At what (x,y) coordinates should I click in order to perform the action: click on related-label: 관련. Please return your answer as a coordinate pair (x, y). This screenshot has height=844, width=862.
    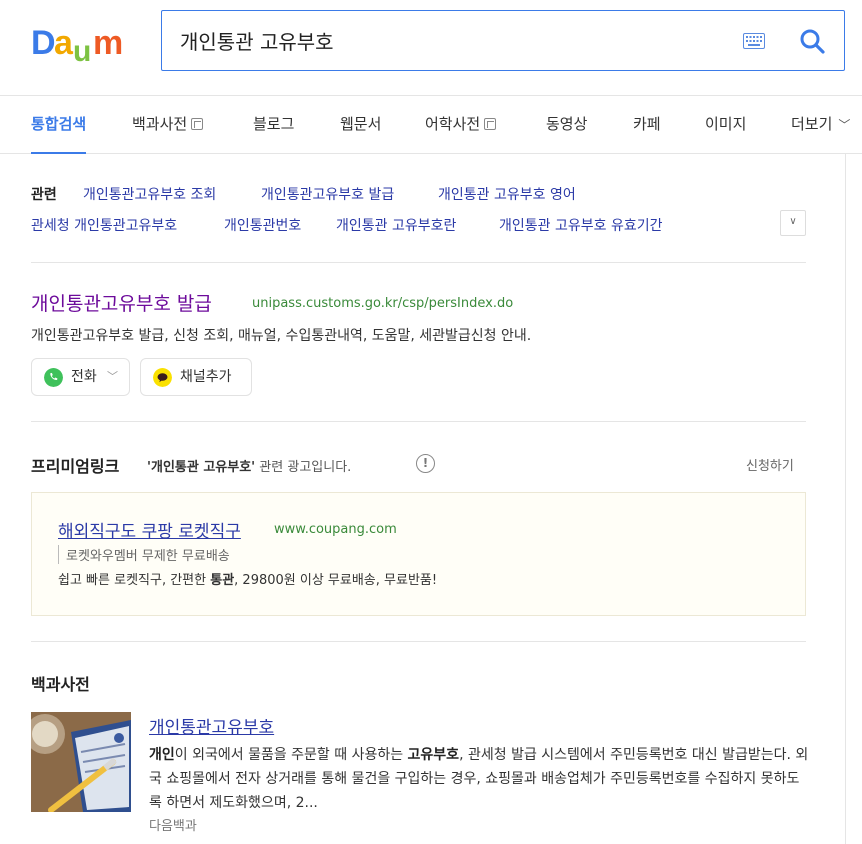
    Looking at the image, I should click on (44, 195).